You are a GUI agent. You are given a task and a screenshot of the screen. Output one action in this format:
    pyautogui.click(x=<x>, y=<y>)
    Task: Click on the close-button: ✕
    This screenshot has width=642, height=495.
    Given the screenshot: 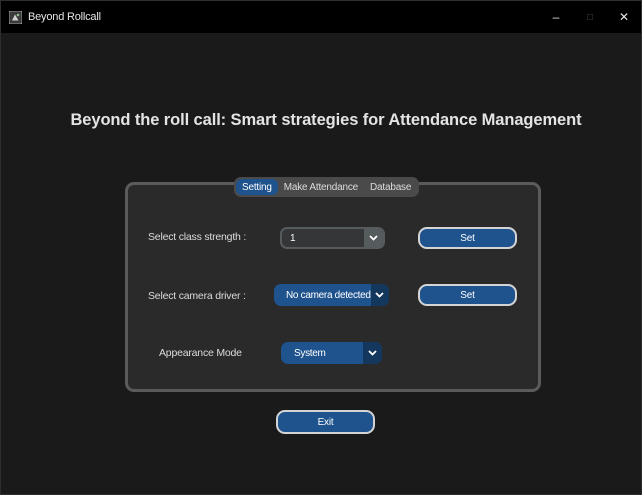 What is the action you would take?
    pyautogui.click(x=624, y=17)
    